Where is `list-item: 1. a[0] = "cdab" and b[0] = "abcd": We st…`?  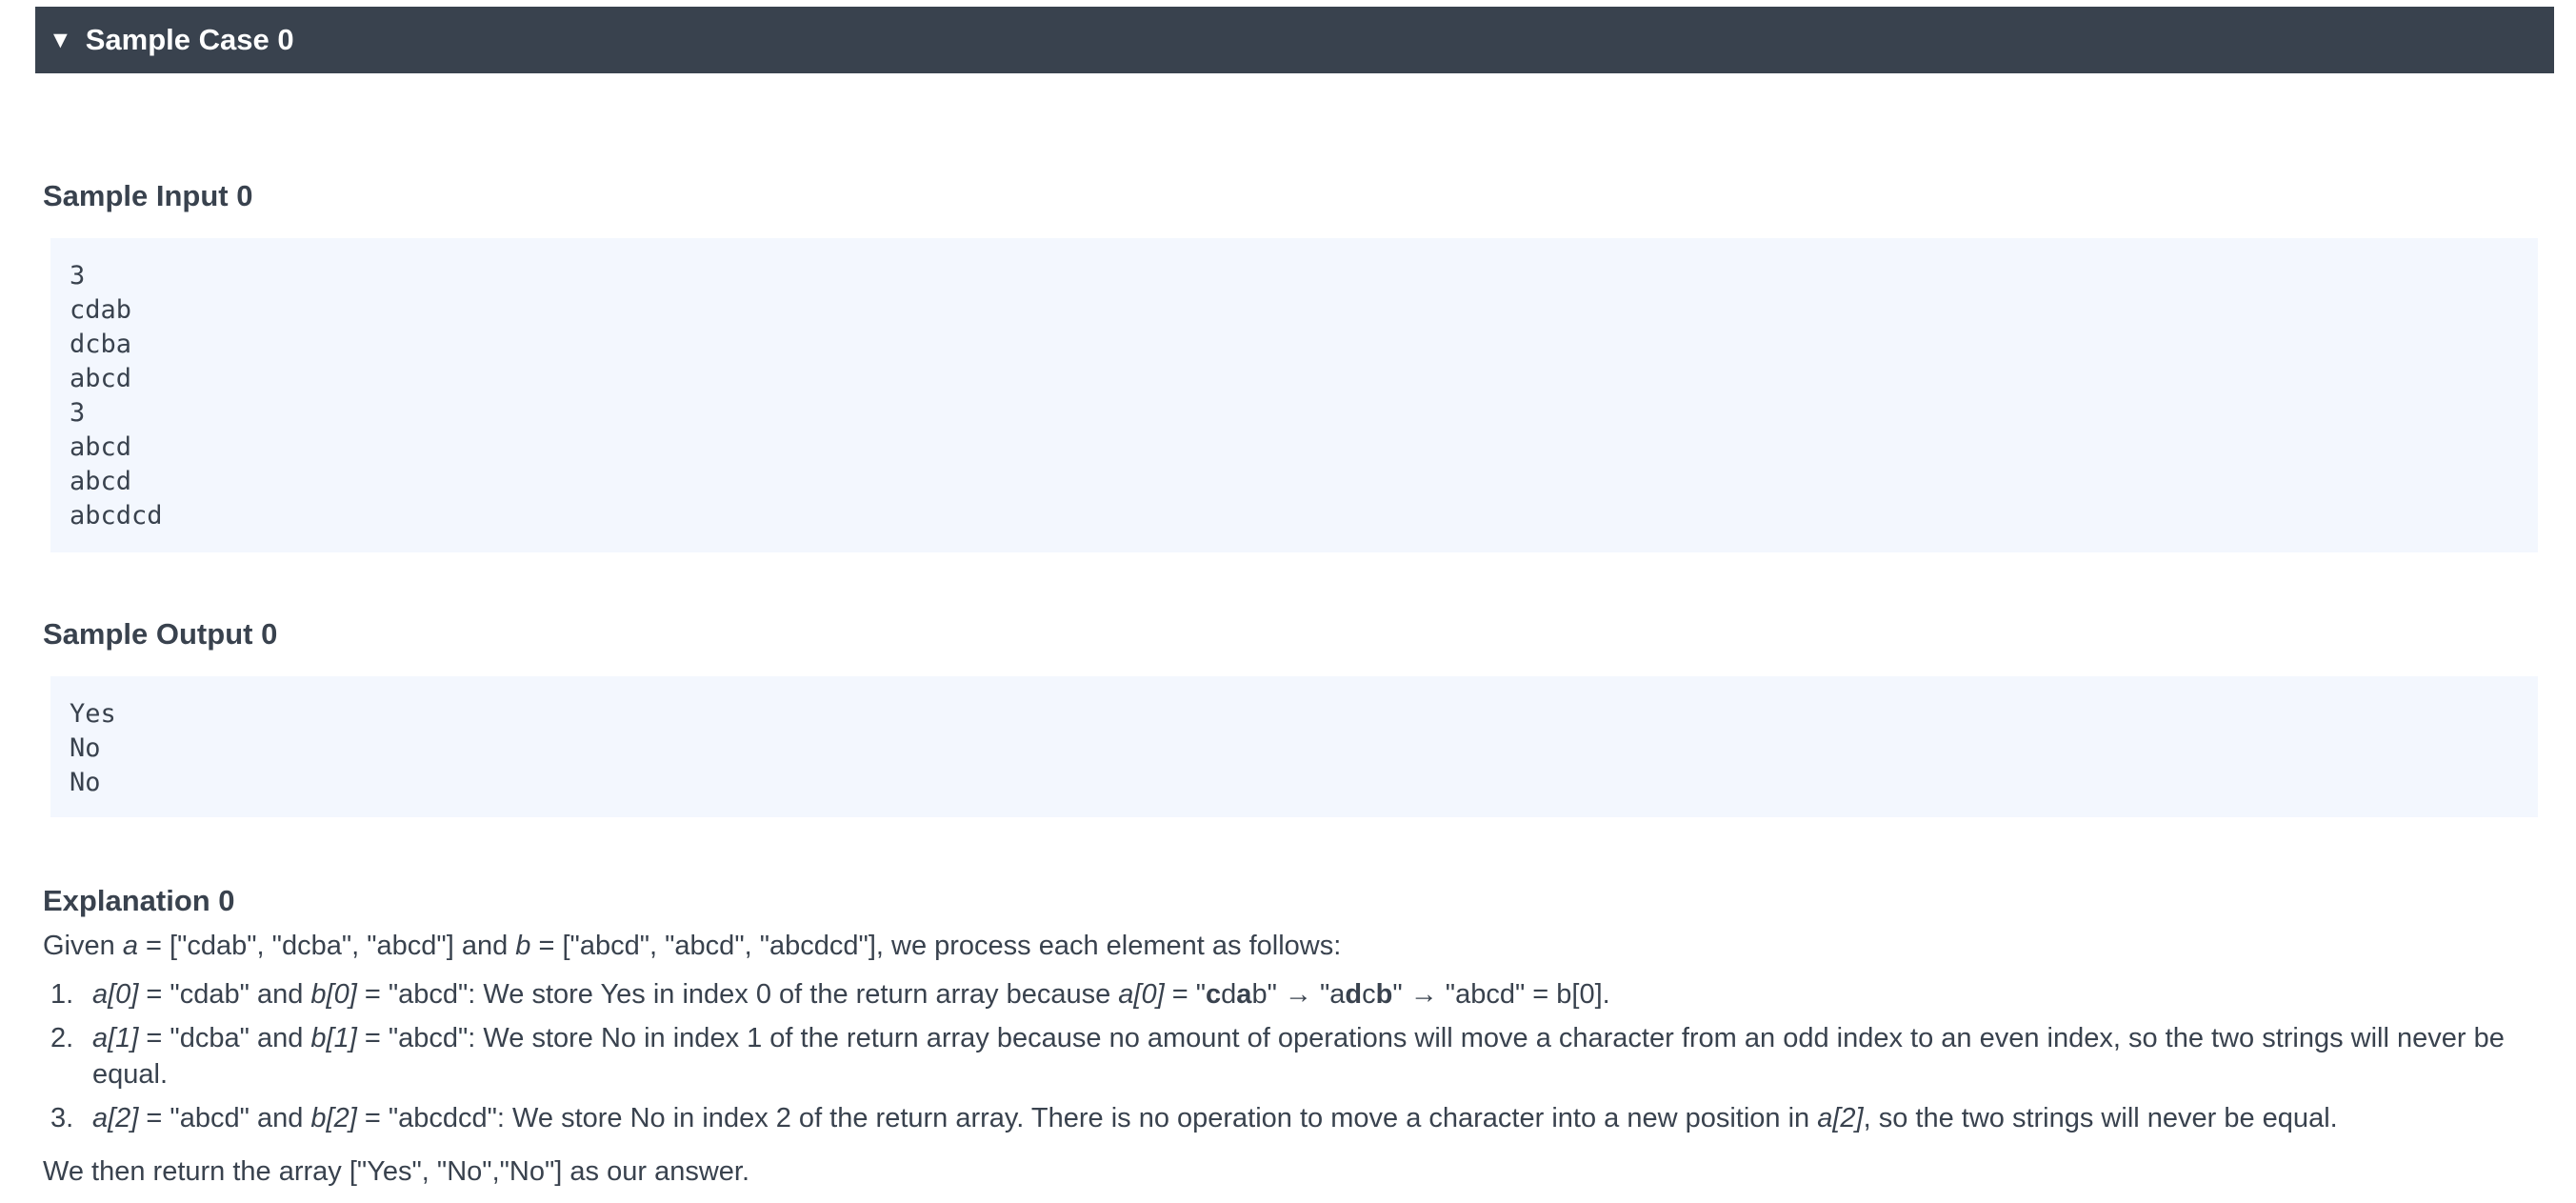 list-item: 1. a[0] = "cdab" and b[0] = "abcd": We st… is located at coordinates (830, 994).